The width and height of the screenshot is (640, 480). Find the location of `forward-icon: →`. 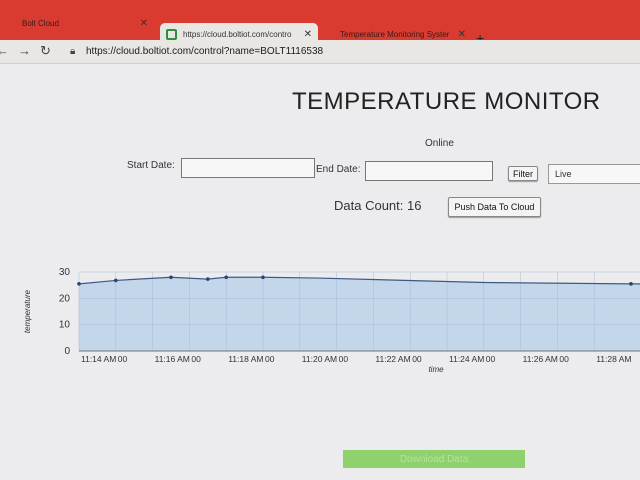

forward-icon: → is located at coordinates (24, 50).